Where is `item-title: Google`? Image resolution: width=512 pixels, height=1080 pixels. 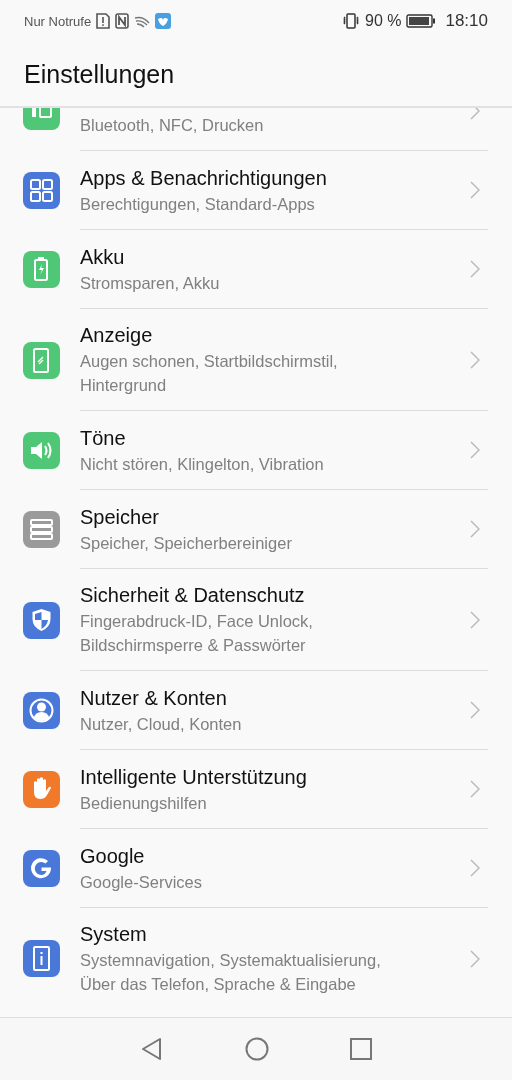 item-title: Google is located at coordinates (113, 856).